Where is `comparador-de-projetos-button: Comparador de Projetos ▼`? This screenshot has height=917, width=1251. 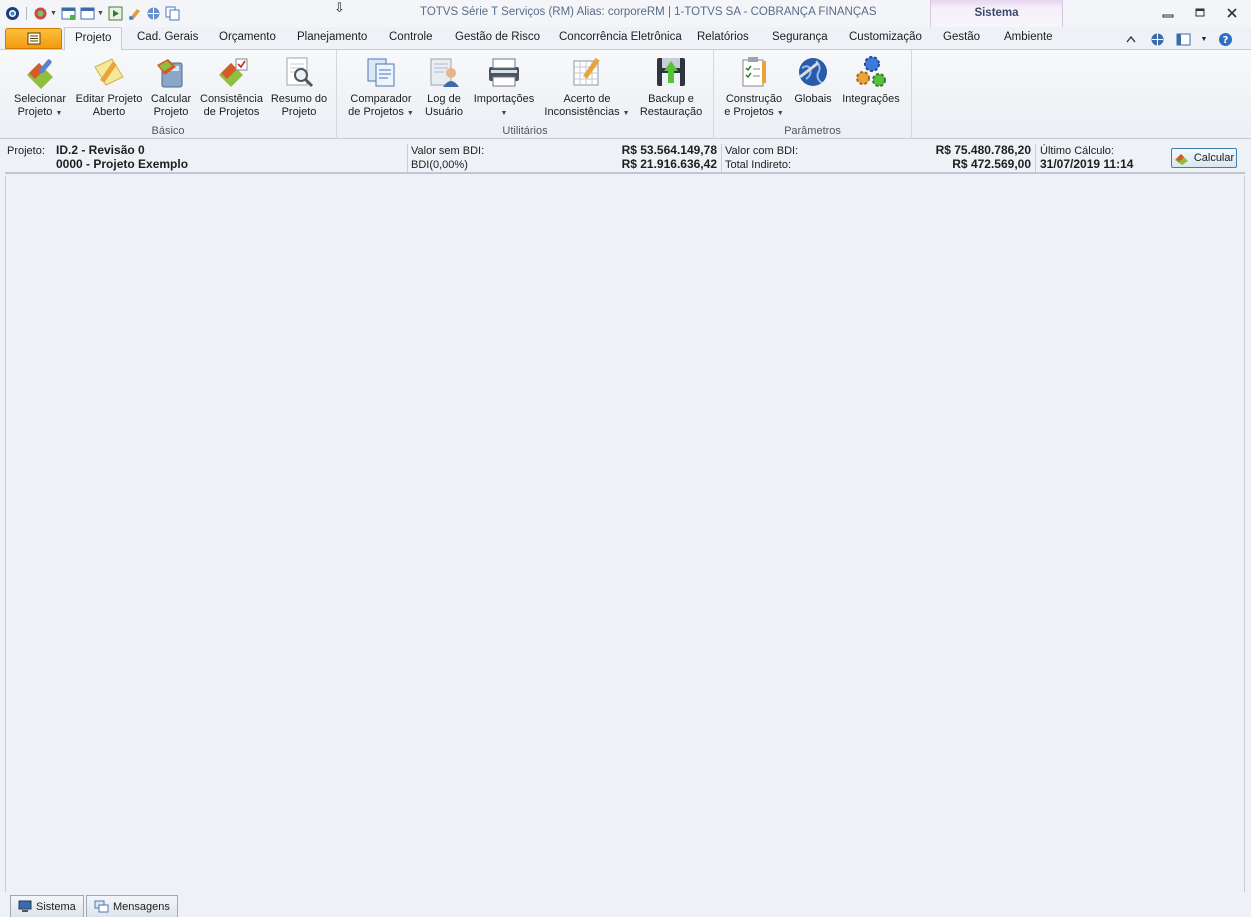 comparador-de-projetos-button: Comparador de Projetos ▼ is located at coordinates (381, 87).